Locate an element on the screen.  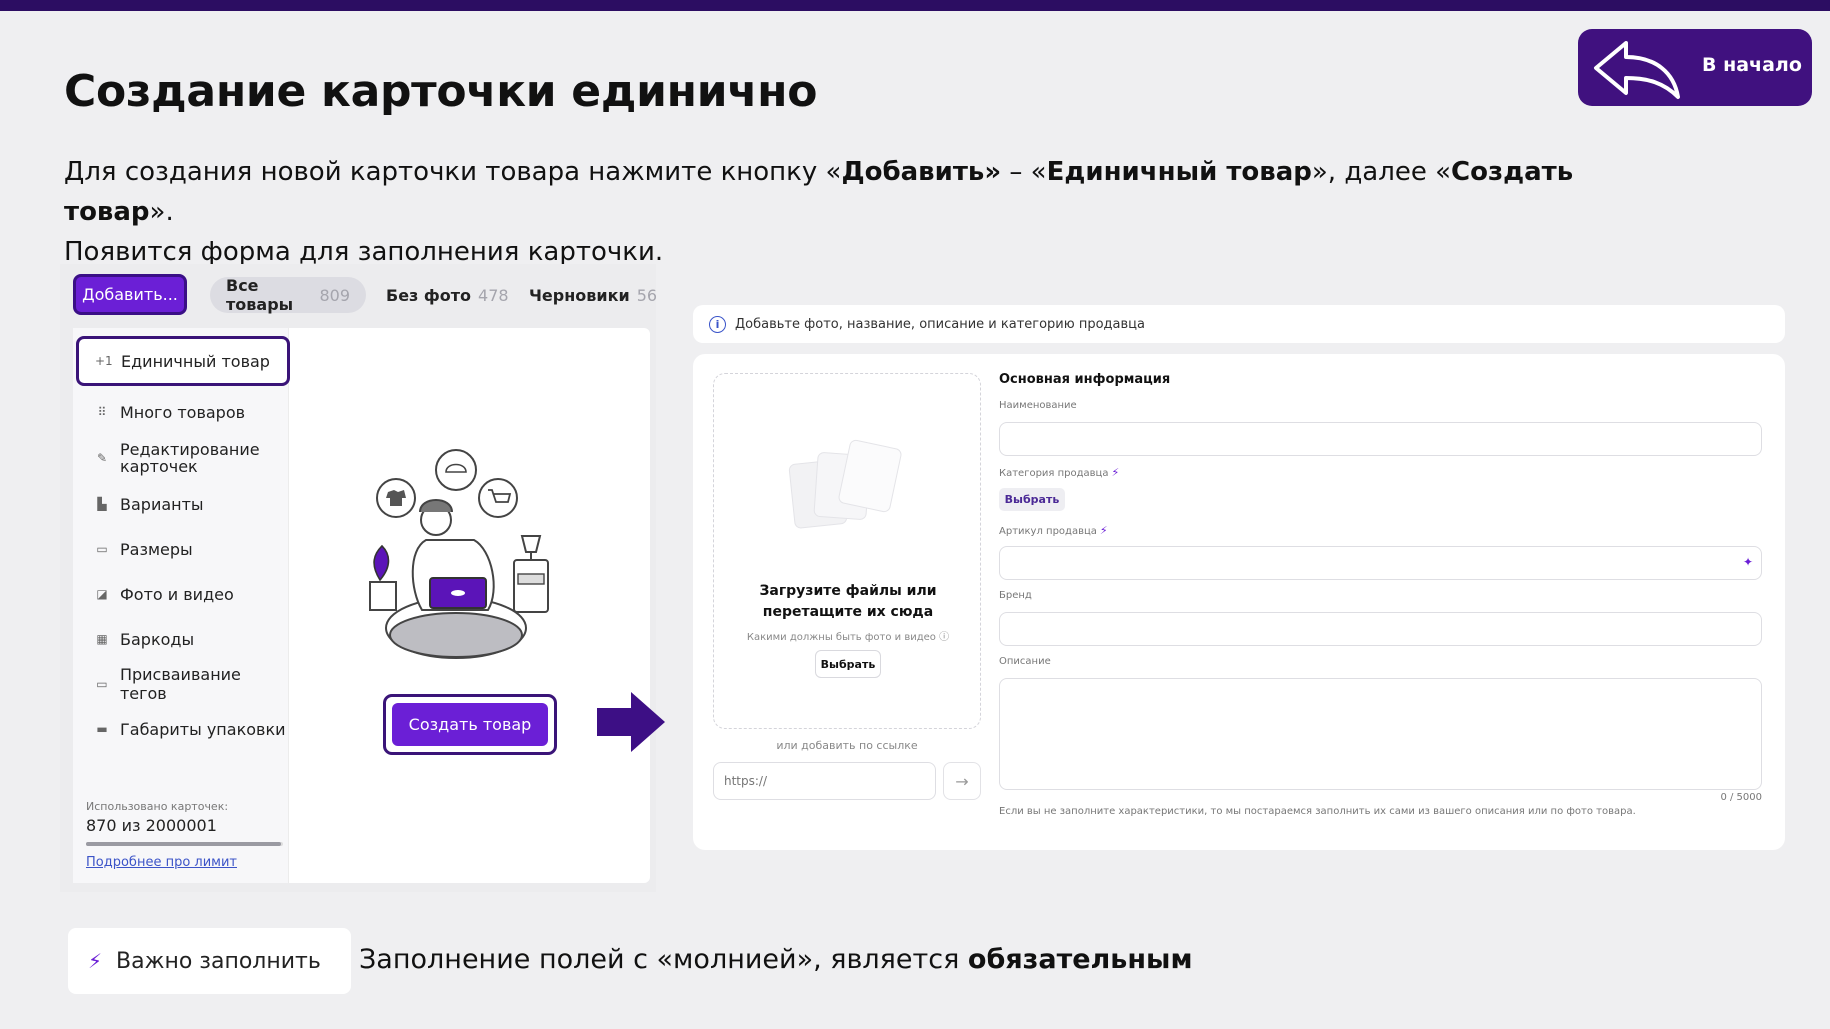
files-placeholder-icon is located at coordinates (845, 484).